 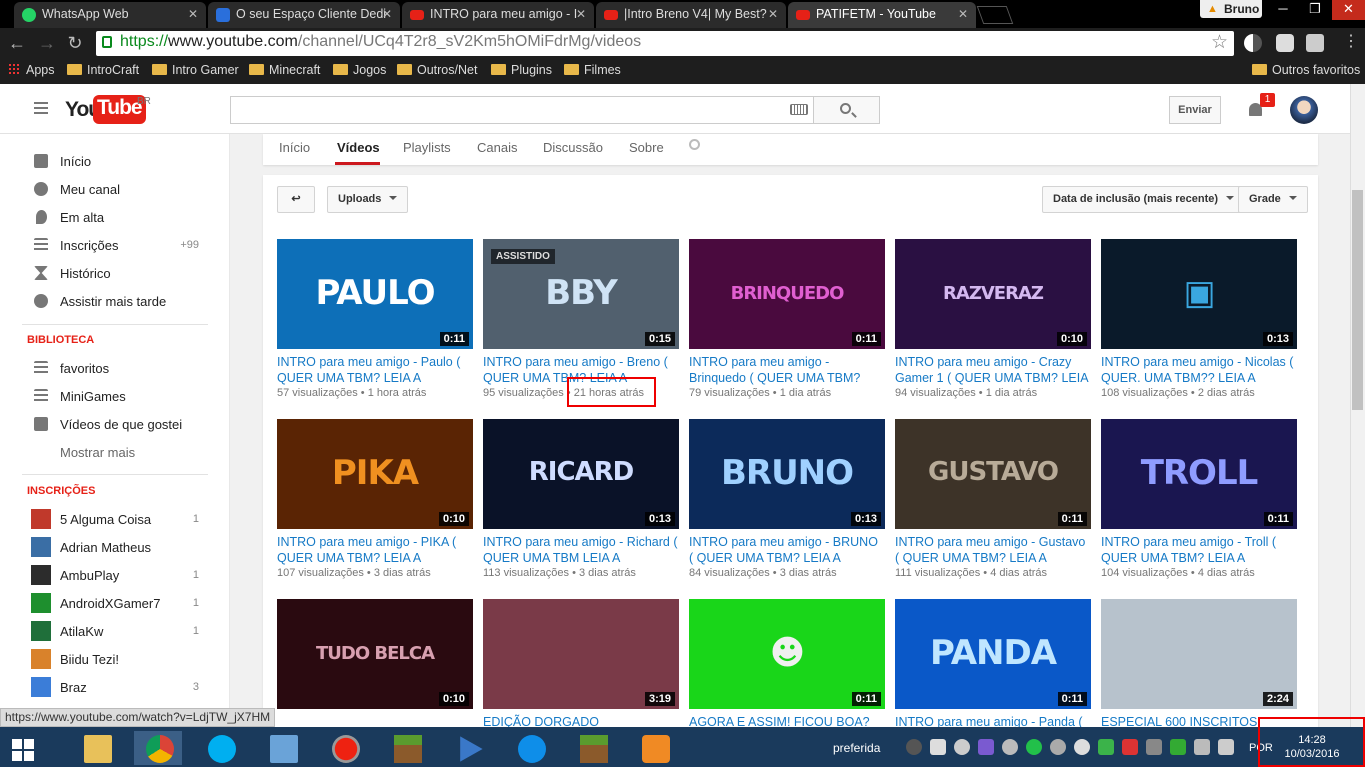 I want to click on search-button, so click(x=846, y=110).